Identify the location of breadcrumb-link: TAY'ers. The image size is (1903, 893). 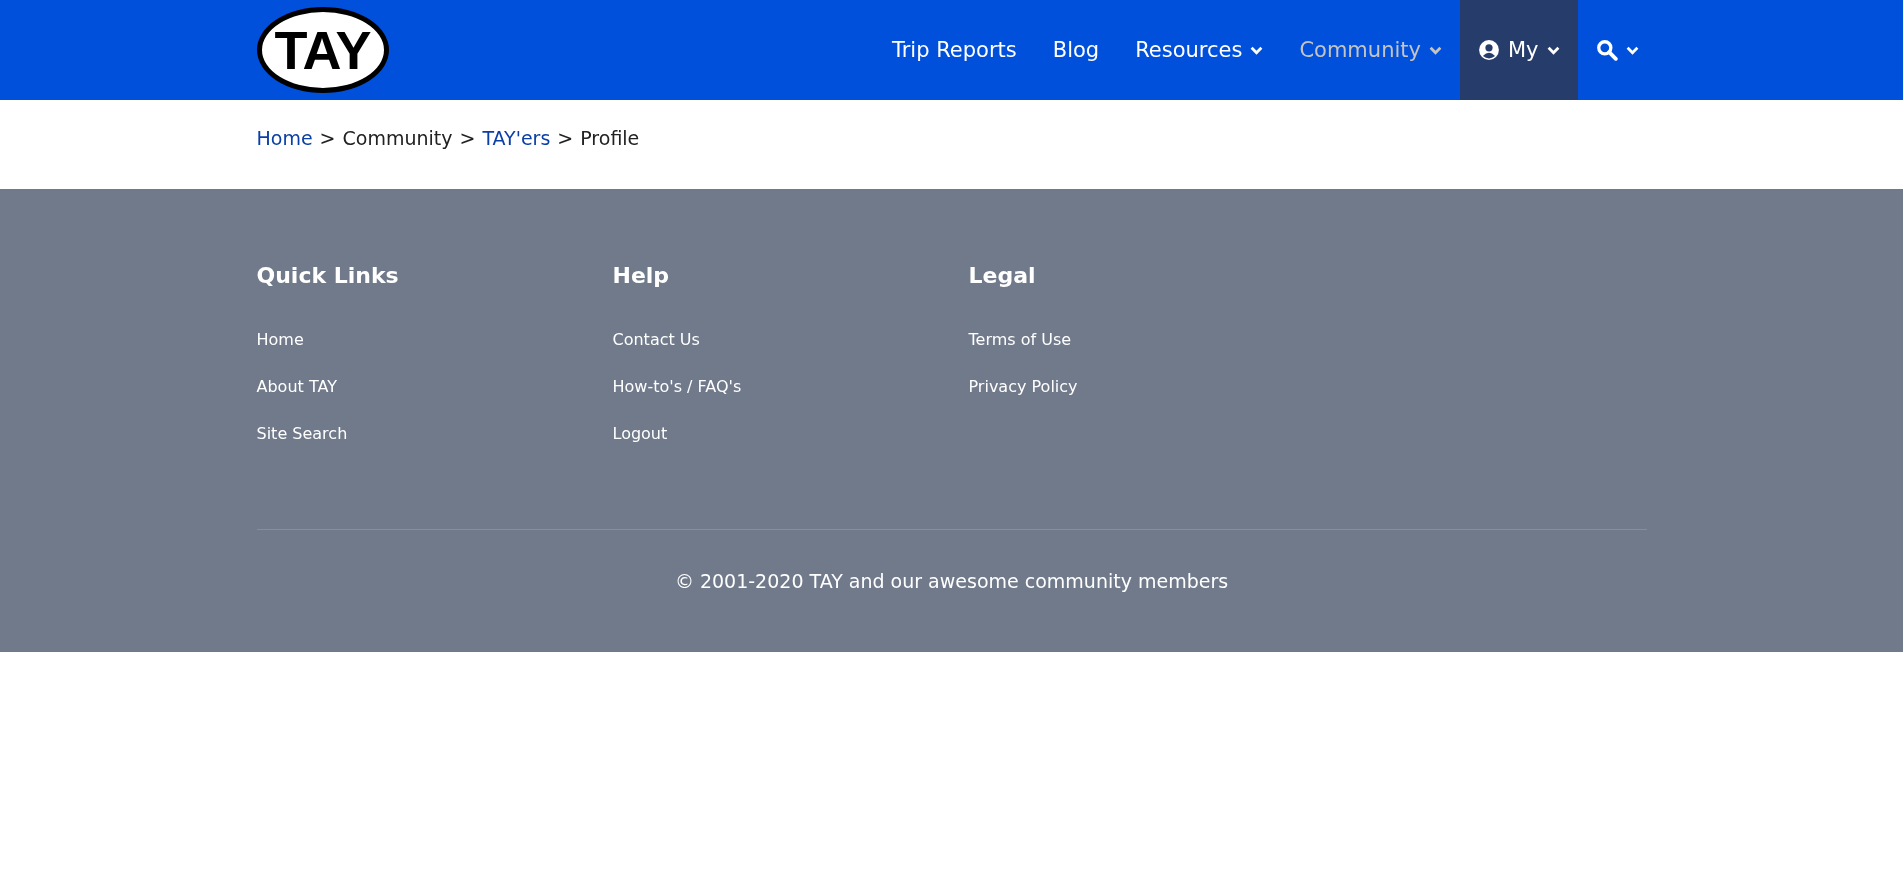
(516, 138).